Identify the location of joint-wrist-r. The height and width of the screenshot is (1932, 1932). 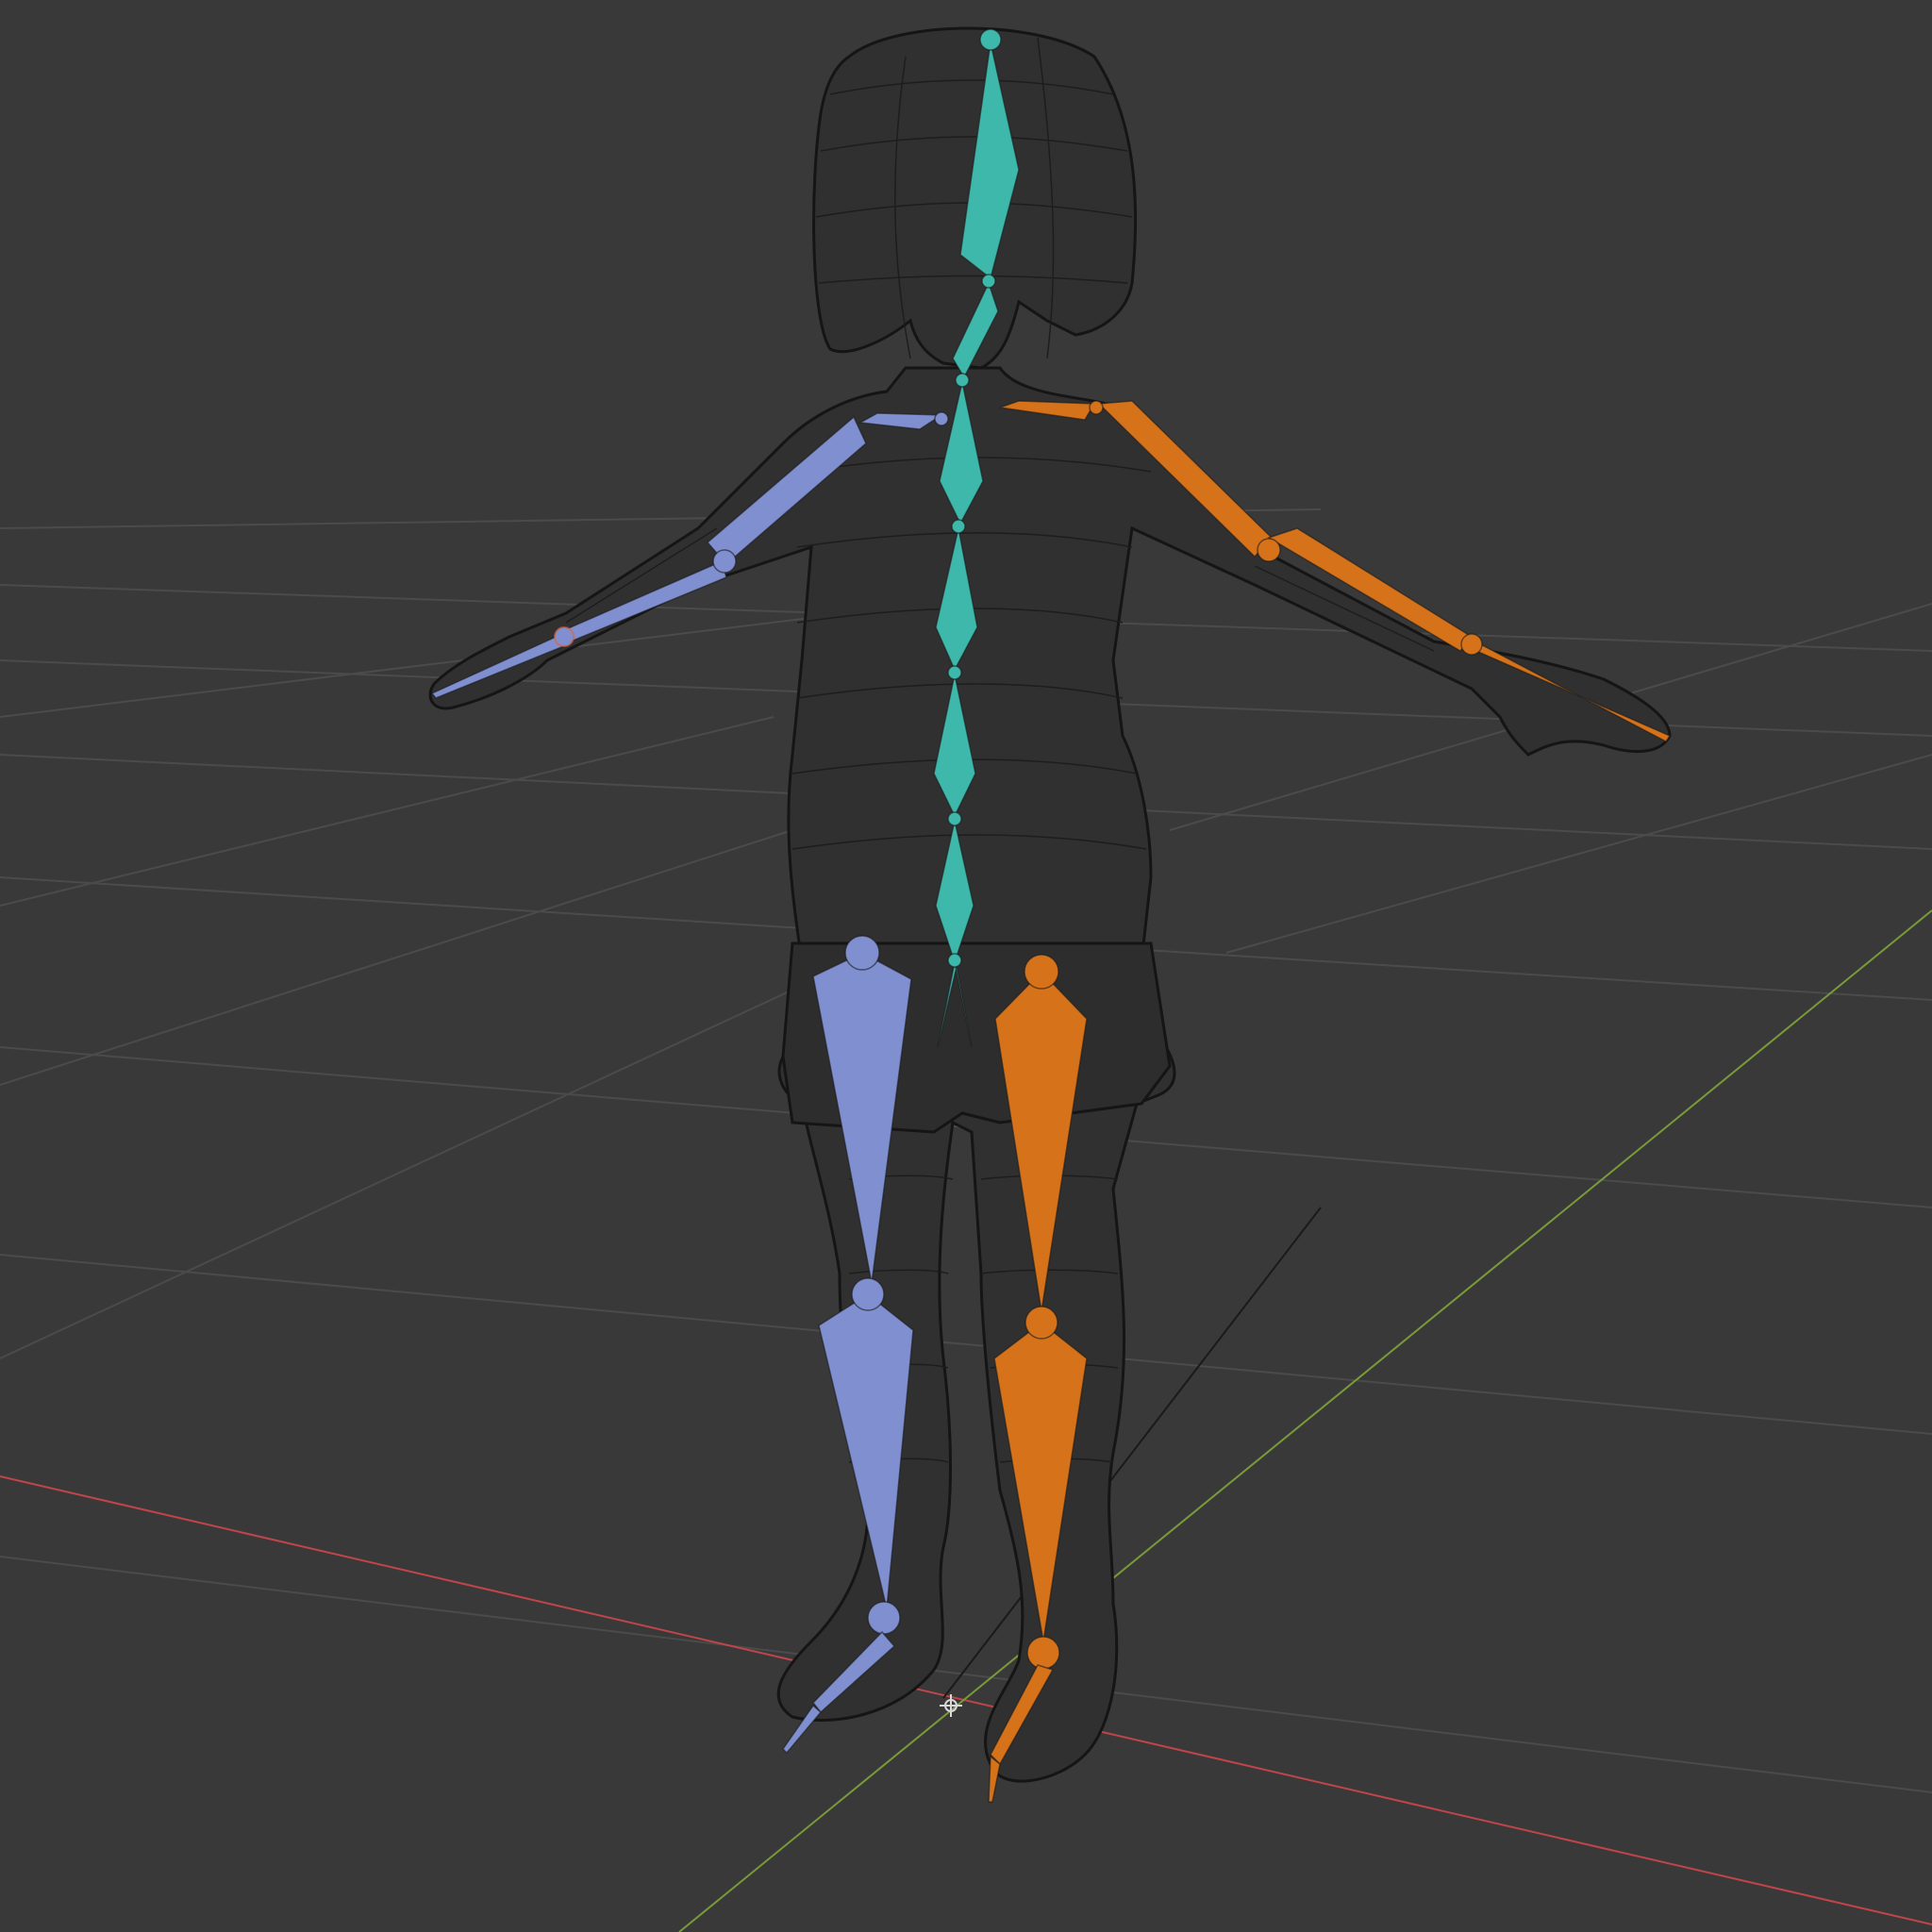
(1471, 644).